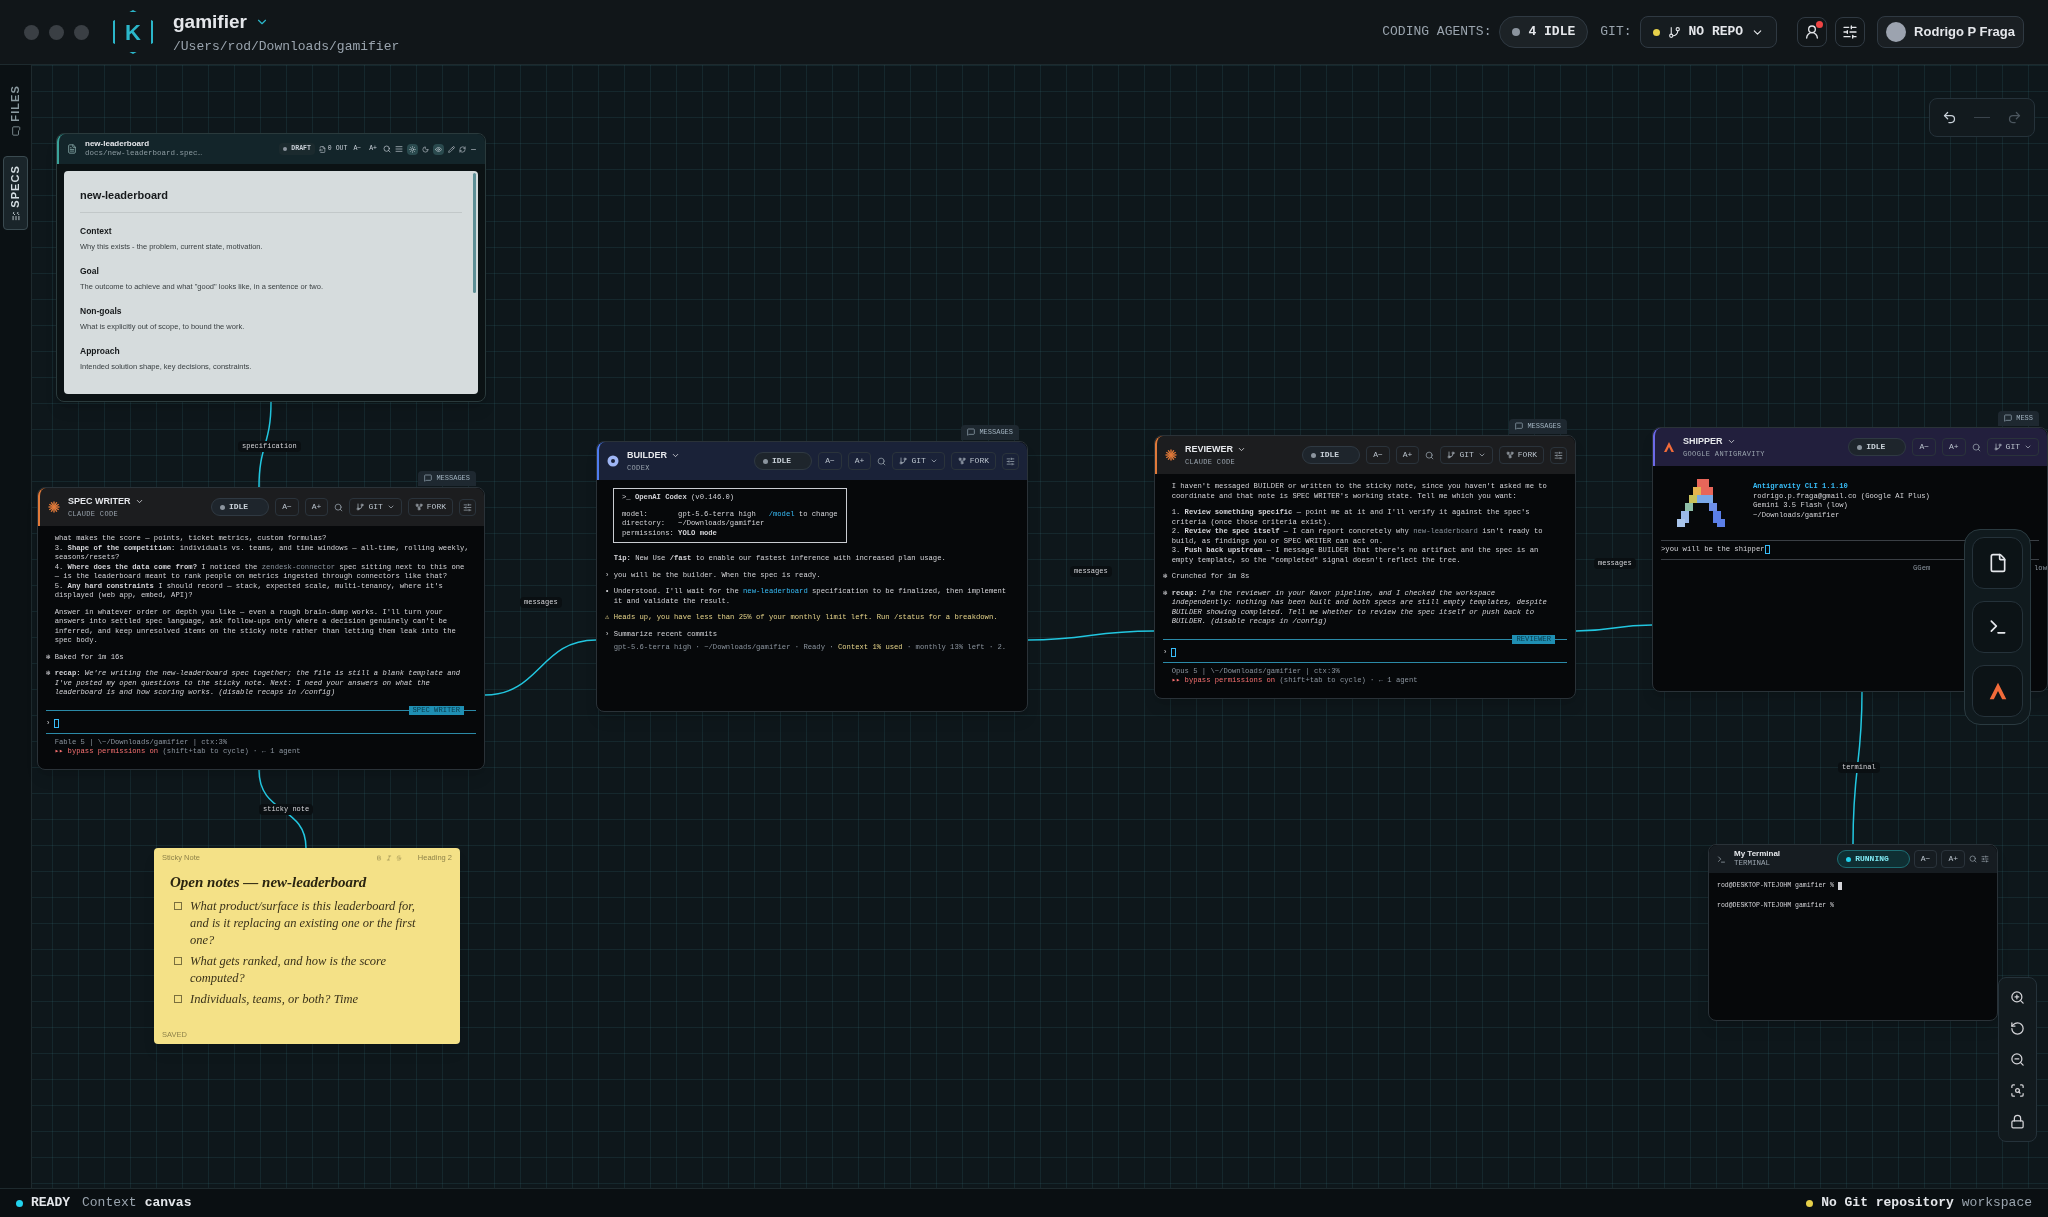 Image resolution: width=2048 pixels, height=1217 pixels. Describe the element at coordinates (1950, 32) in the screenshot. I see `user-menu-button: Rodrigo P Fraga` at that location.